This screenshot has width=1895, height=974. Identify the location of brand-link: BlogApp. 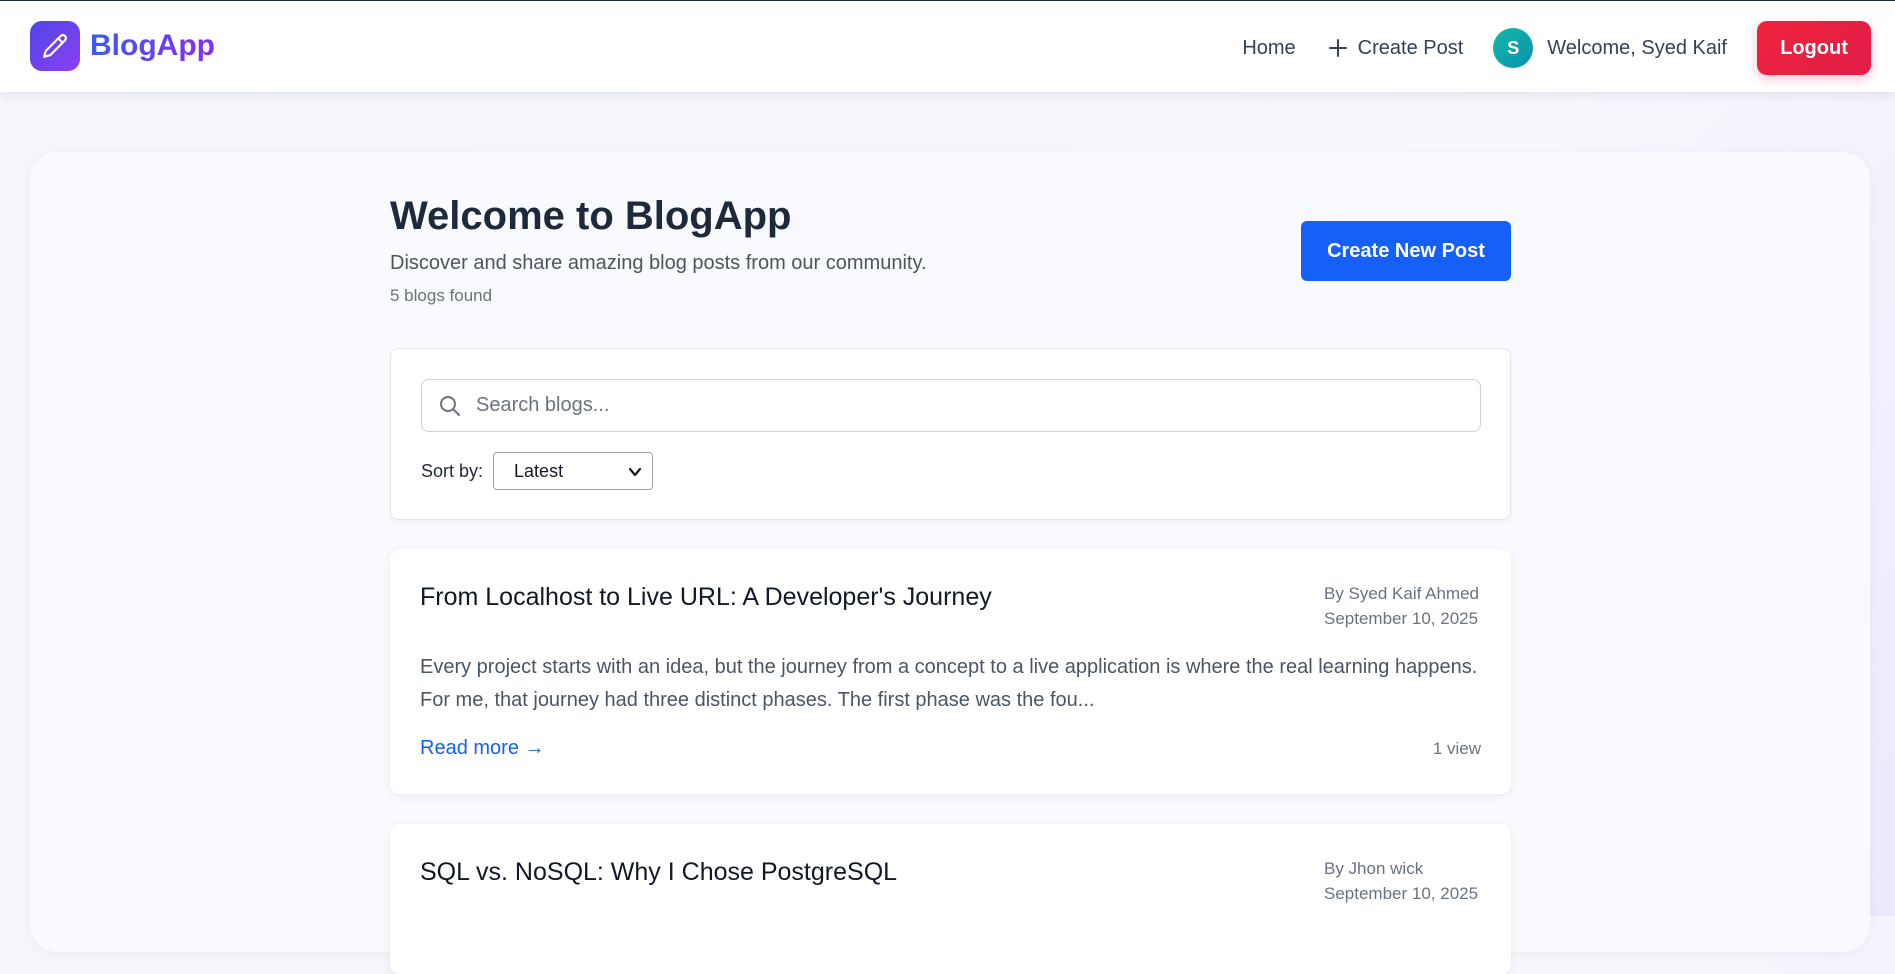
(122, 46).